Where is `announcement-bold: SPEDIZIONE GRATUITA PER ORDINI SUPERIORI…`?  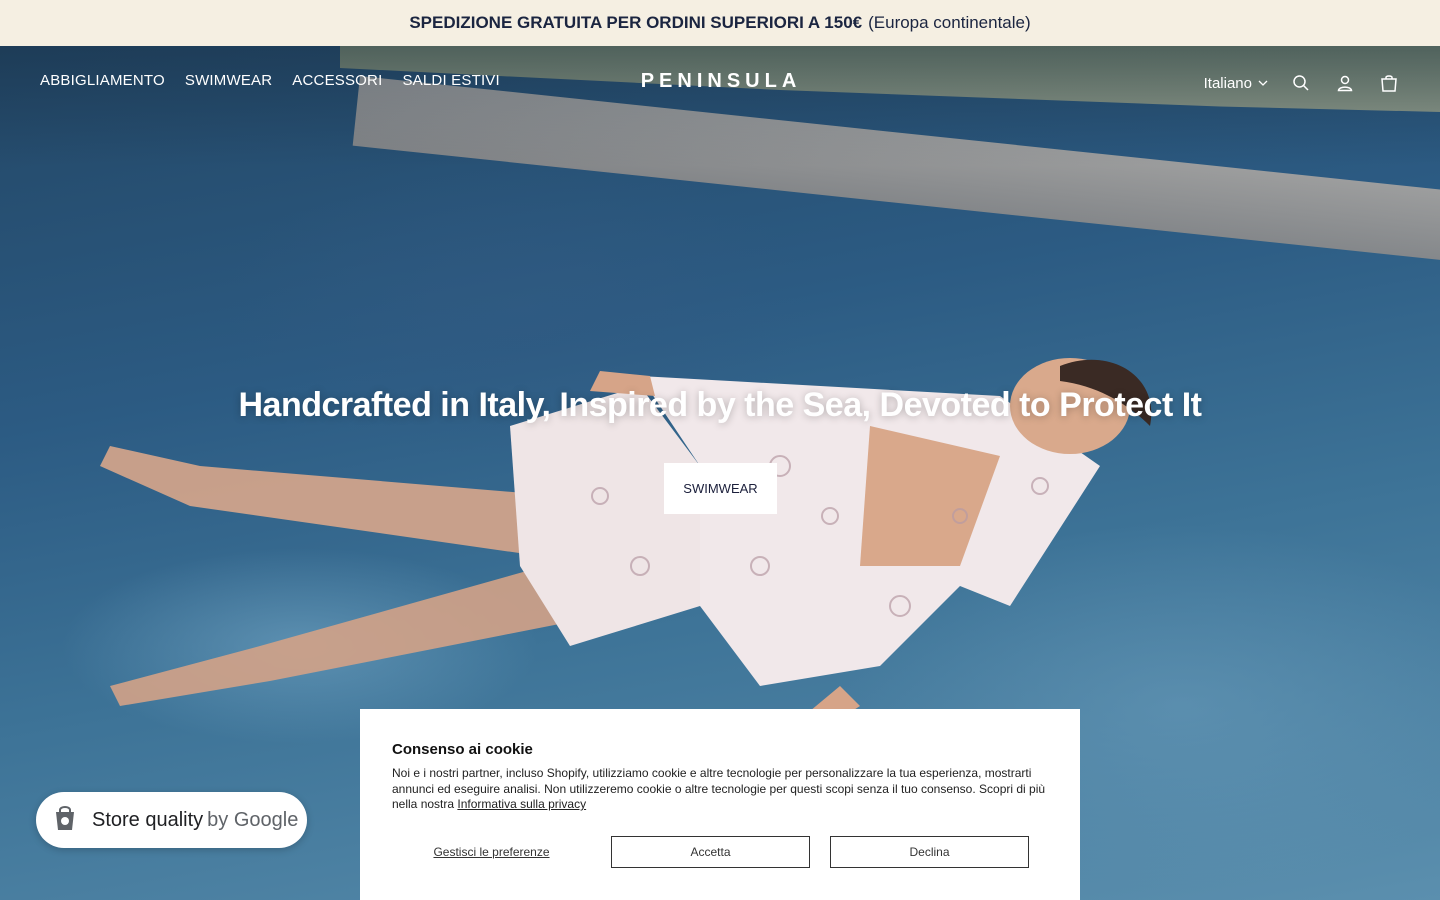 announcement-bold: SPEDIZIONE GRATUITA PER ORDINI SUPERIORI… is located at coordinates (636, 22).